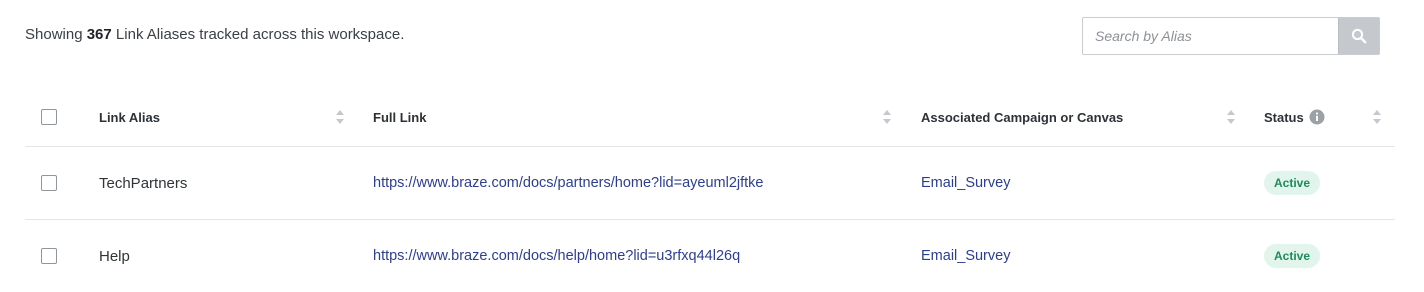 This screenshot has width=1424, height=292. What do you see at coordinates (99, 34) in the screenshot?
I see `summary-count: 367` at bounding box center [99, 34].